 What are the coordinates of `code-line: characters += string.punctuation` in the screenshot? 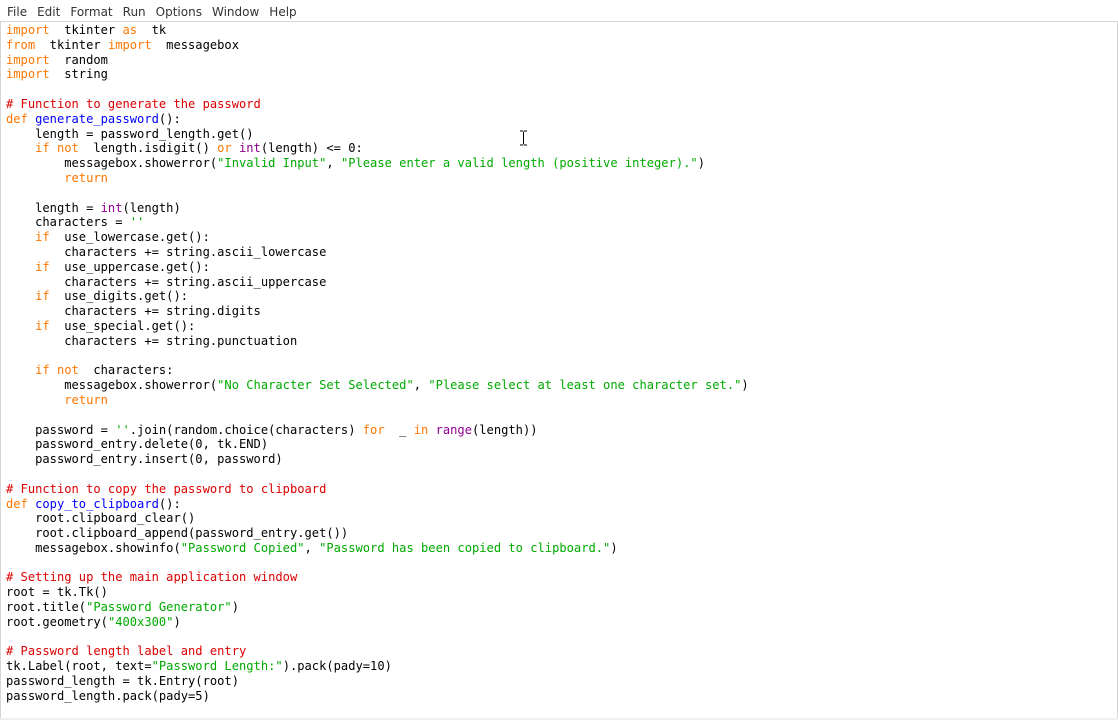 It's located at (377, 341).